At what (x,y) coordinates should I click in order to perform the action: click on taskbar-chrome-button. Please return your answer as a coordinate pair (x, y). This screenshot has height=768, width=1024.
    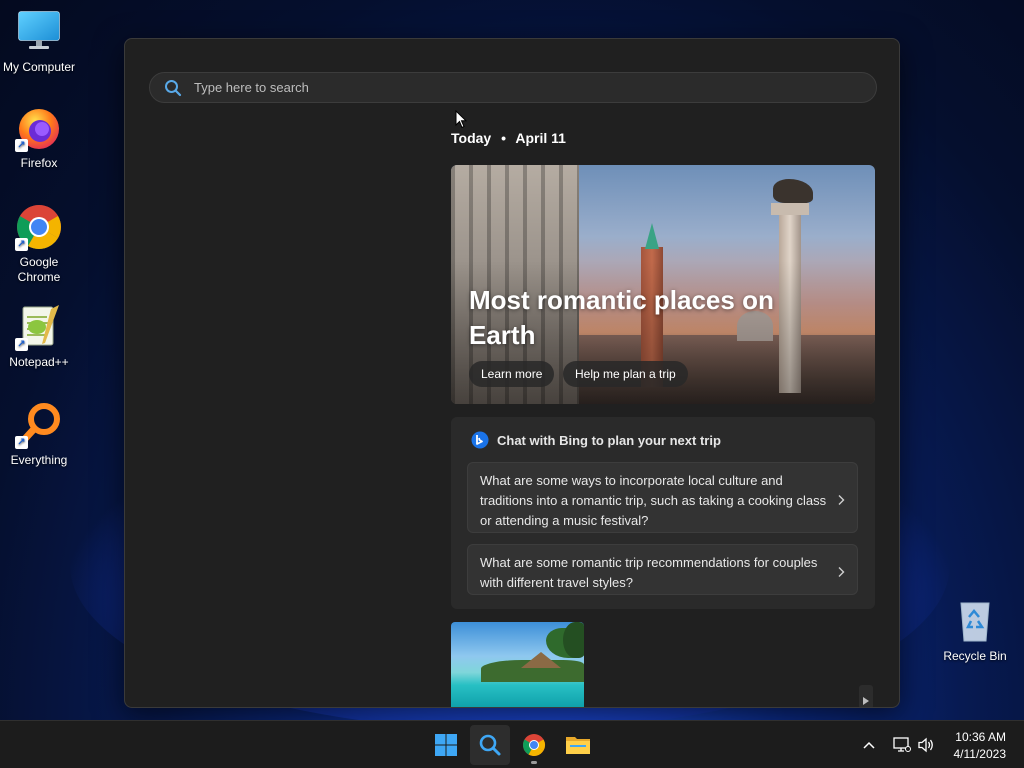
    Looking at the image, I should click on (534, 745).